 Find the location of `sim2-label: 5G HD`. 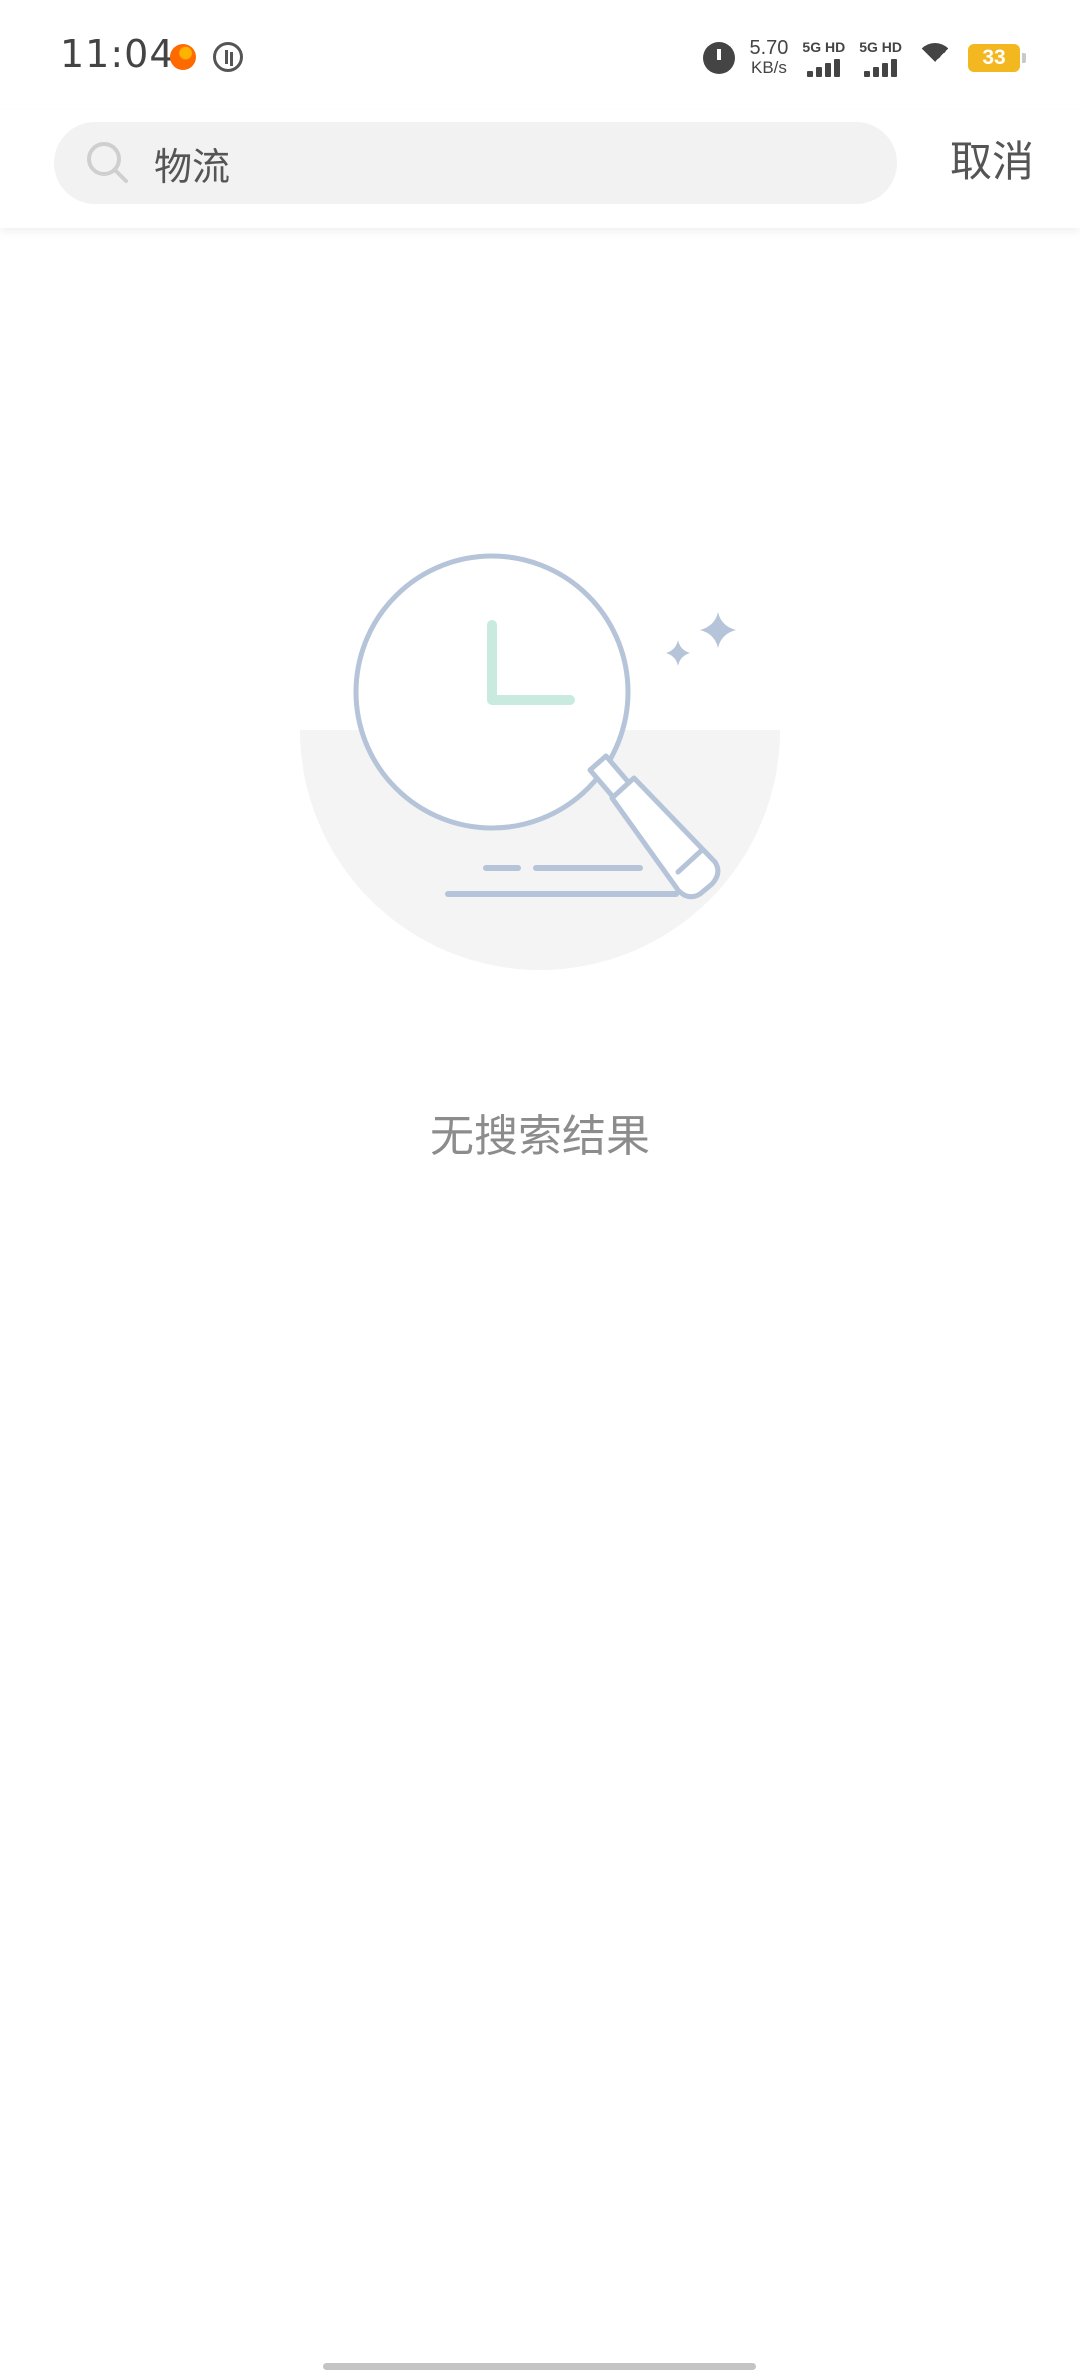

sim2-label: 5G HD is located at coordinates (880, 47).